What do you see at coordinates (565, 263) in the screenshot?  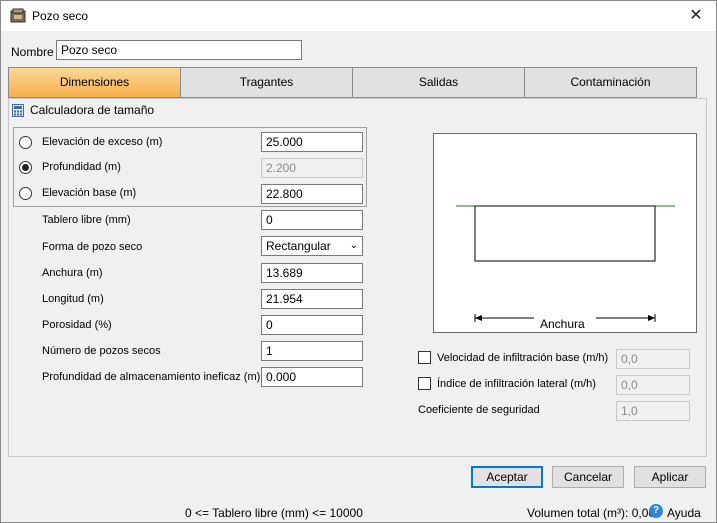 I see `preview-diagram` at bounding box center [565, 263].